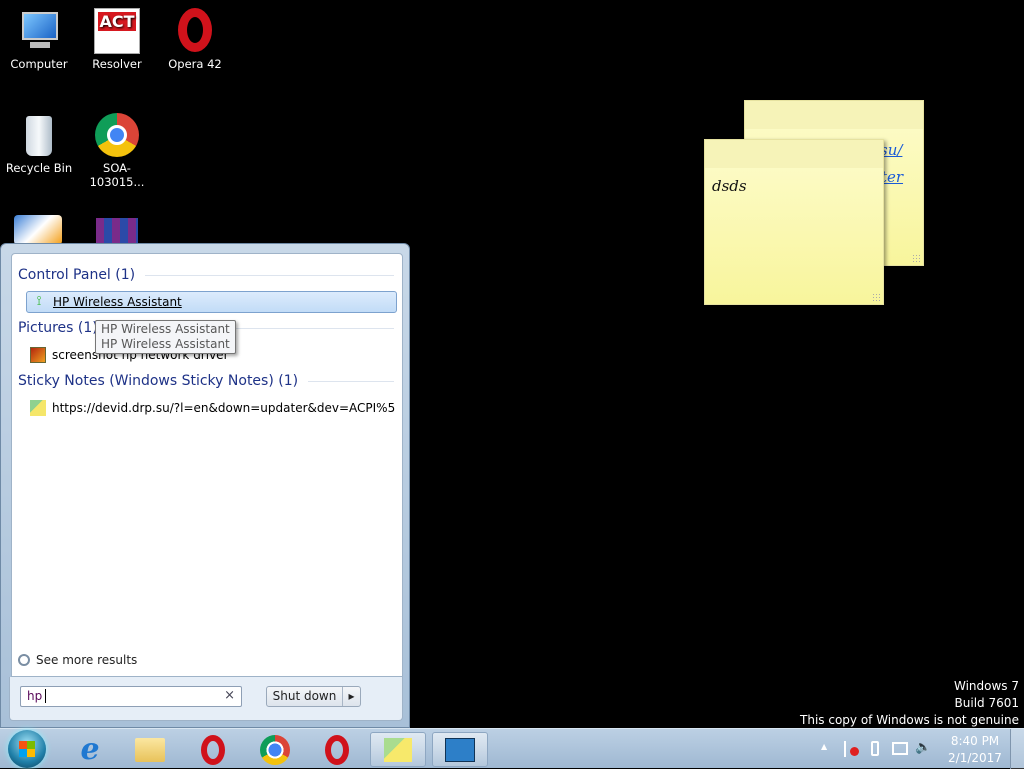 The height and width of the screenshot is (769, 1024). Describe the element at coordinates (77, 275) in the screenshot. I see `group-title: Control Panel (1)` at that location.